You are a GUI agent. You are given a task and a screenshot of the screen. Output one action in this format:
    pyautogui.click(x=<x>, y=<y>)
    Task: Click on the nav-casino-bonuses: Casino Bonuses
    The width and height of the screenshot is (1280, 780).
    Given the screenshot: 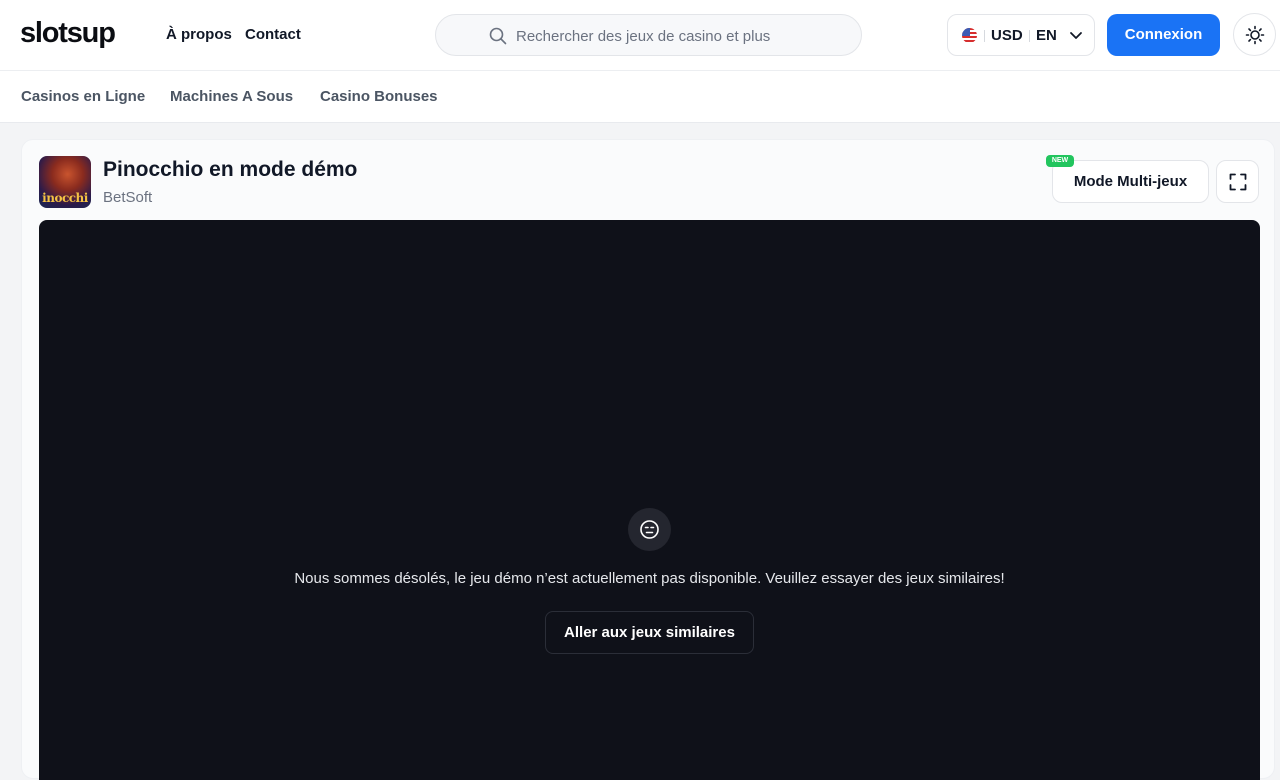 What is the action you would take?
    pyautogui.click(x=379, y=96)
    